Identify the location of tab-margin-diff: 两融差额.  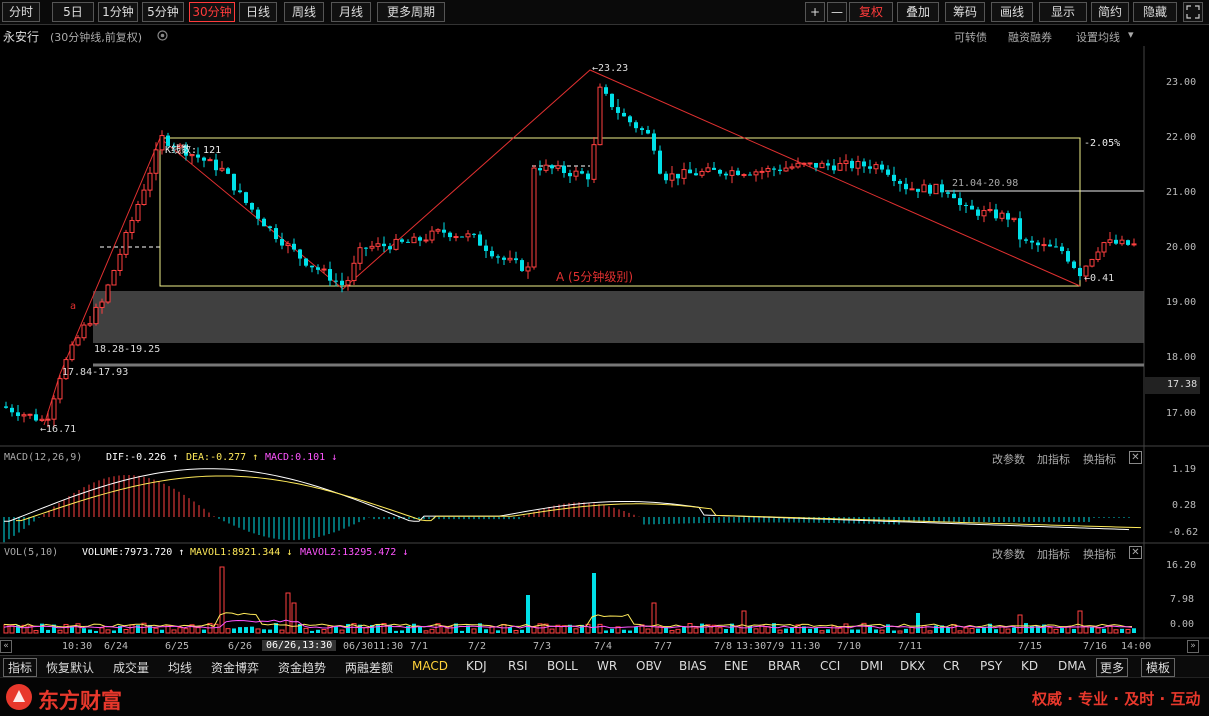
(369, 667).